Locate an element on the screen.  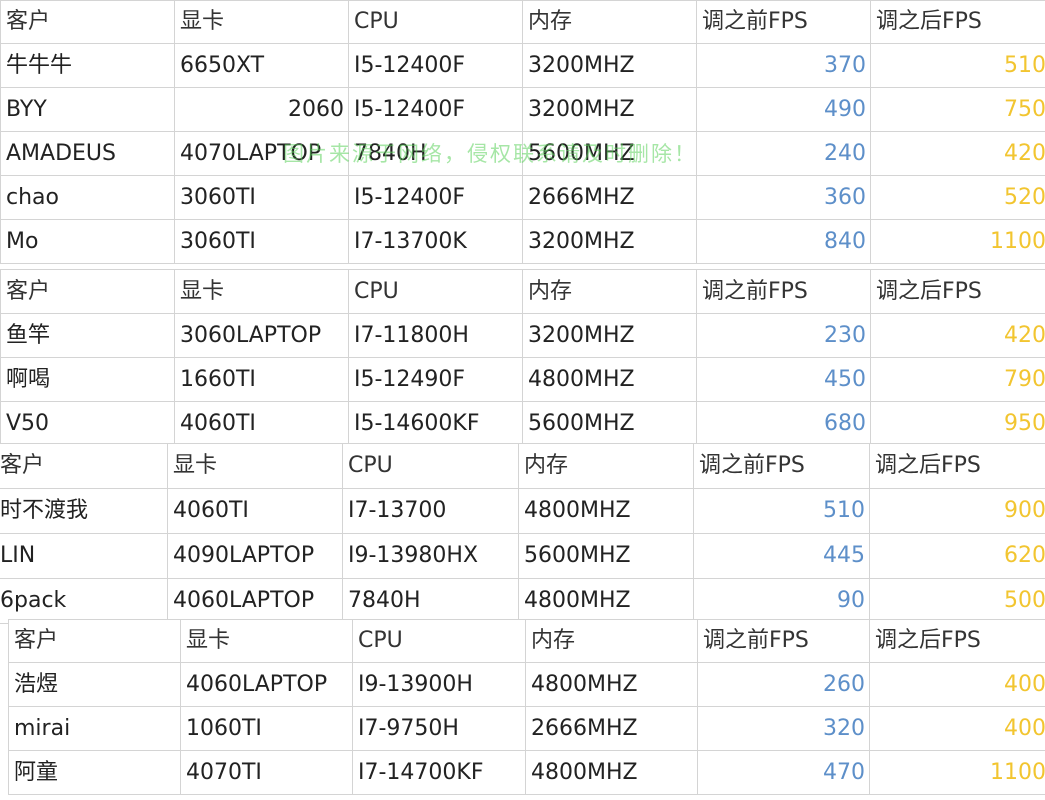
cell-gpu: 3060LAPTOP is located at coordinates (261, 335).